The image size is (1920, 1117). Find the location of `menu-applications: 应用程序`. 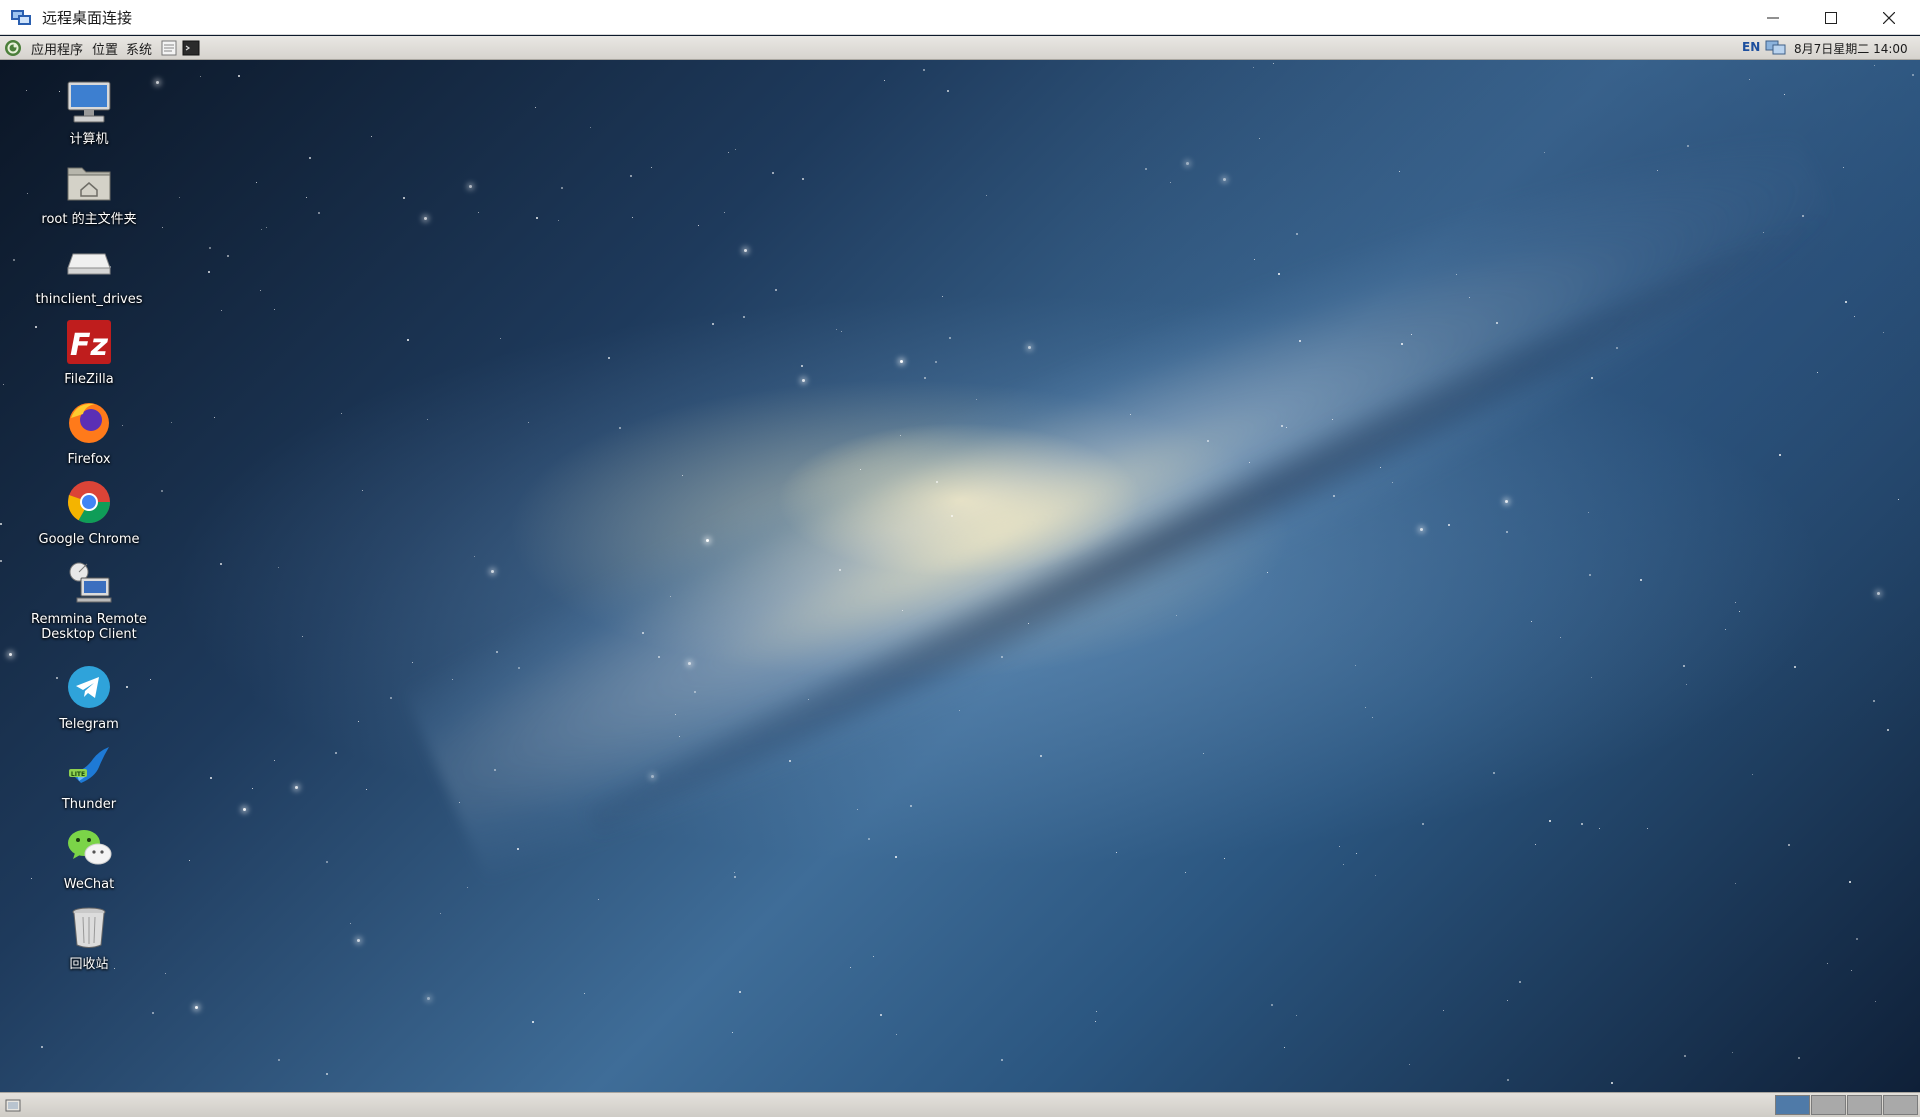

menu-applications: 应用程序 is located at coordinates (57, 48).